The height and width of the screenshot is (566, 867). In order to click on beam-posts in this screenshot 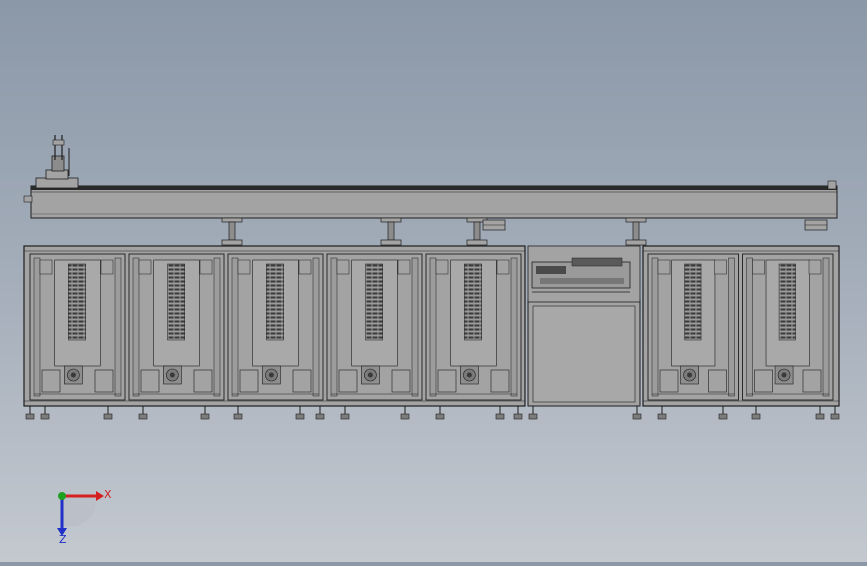, I will do `click(524, 231)`.